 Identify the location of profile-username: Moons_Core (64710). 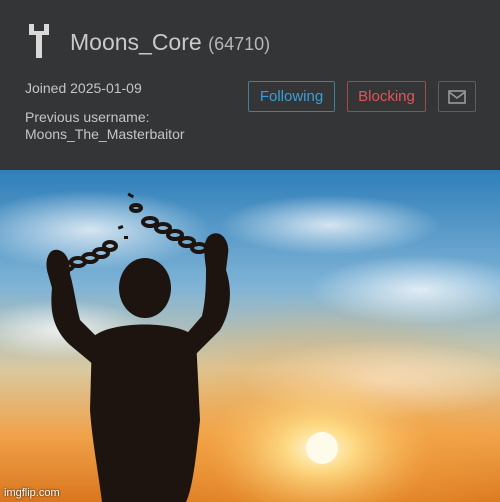
(170, 42).